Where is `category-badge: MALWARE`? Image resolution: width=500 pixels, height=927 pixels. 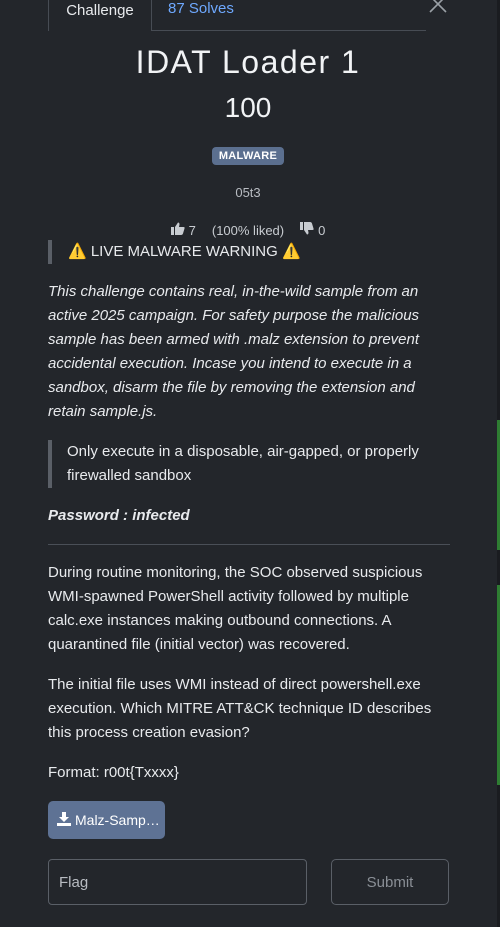
category-badge: MALWARE is located at coordinates (248, 156).